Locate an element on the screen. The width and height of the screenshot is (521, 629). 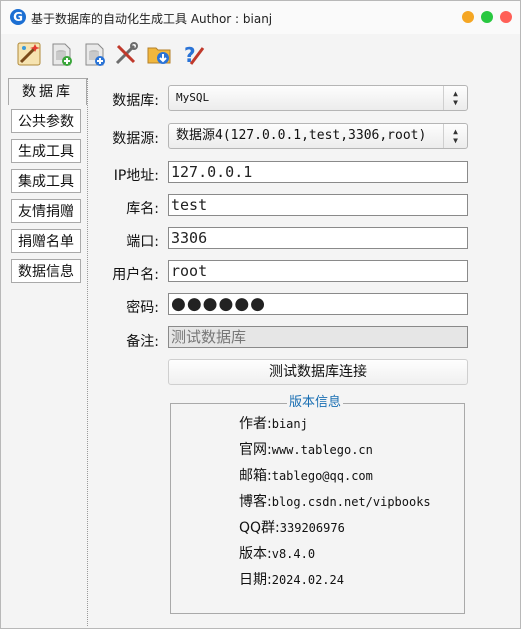
maximize-button is located at coordinates (487, 17).